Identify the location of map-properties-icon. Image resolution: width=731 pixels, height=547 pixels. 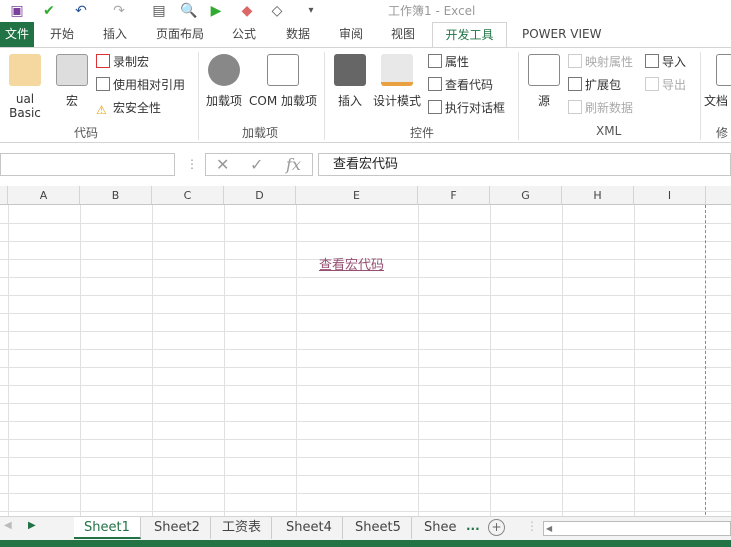
(575, 61).